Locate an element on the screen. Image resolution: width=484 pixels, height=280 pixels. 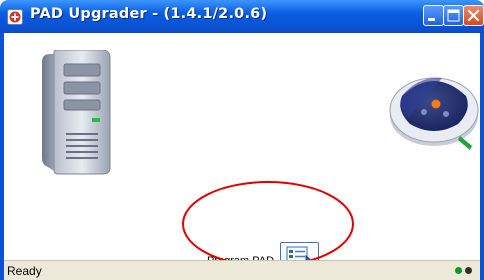
title-bar: PAD Upgrader - (1.4.1/2.0.6) is located at coordinates (242, 16).